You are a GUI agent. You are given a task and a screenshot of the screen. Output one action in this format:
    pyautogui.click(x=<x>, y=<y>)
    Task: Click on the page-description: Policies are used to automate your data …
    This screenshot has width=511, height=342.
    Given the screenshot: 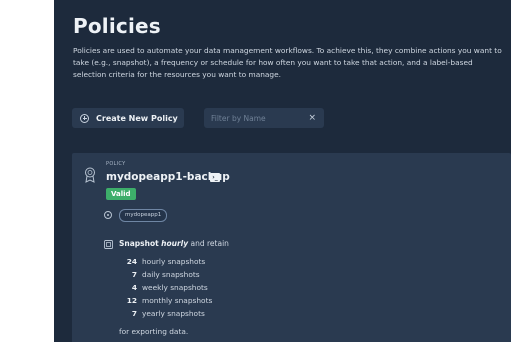 What is the action you would take?
    pyautogui.click(x=287, y=62)
    